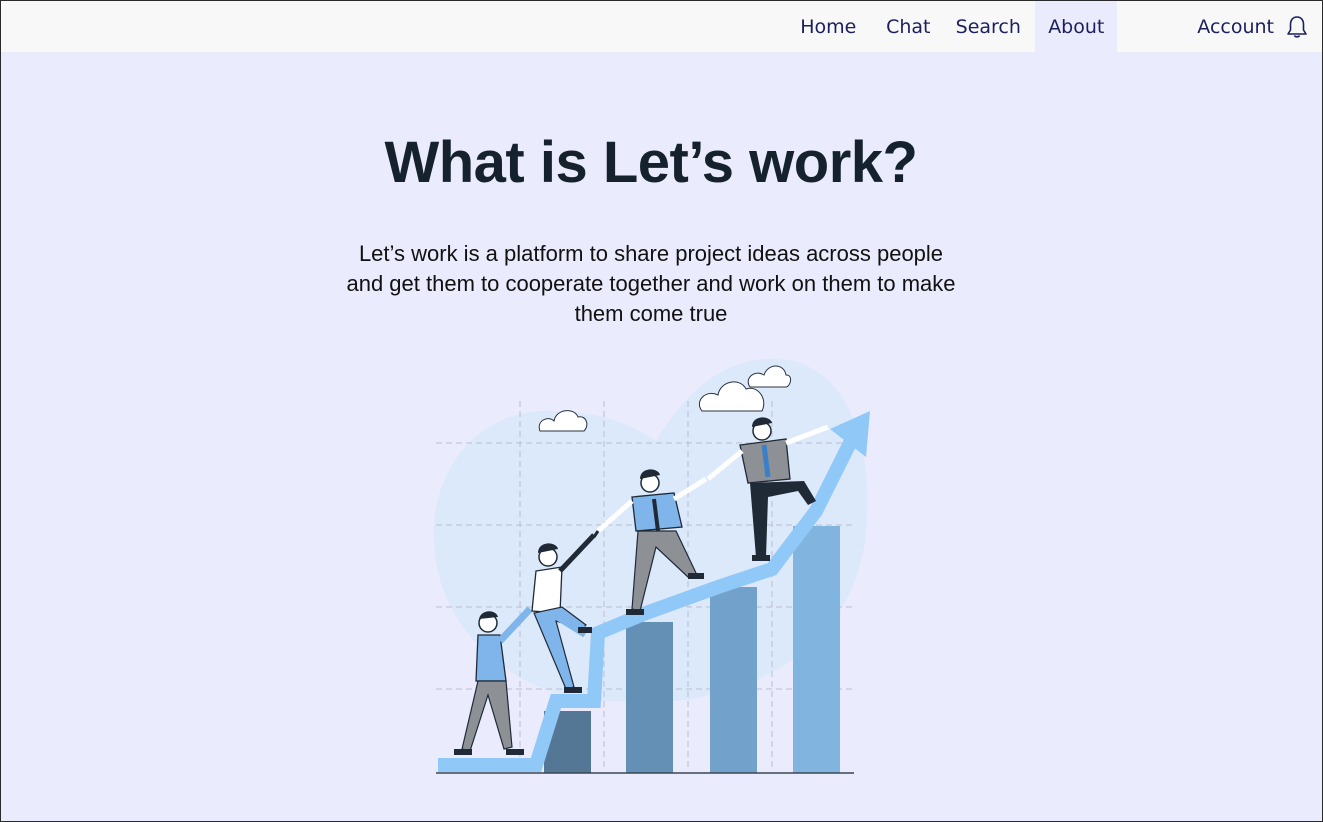 The height and width of the screenshot is (822, 1323). I want to click on account-area: Account, so click(1253, 26).